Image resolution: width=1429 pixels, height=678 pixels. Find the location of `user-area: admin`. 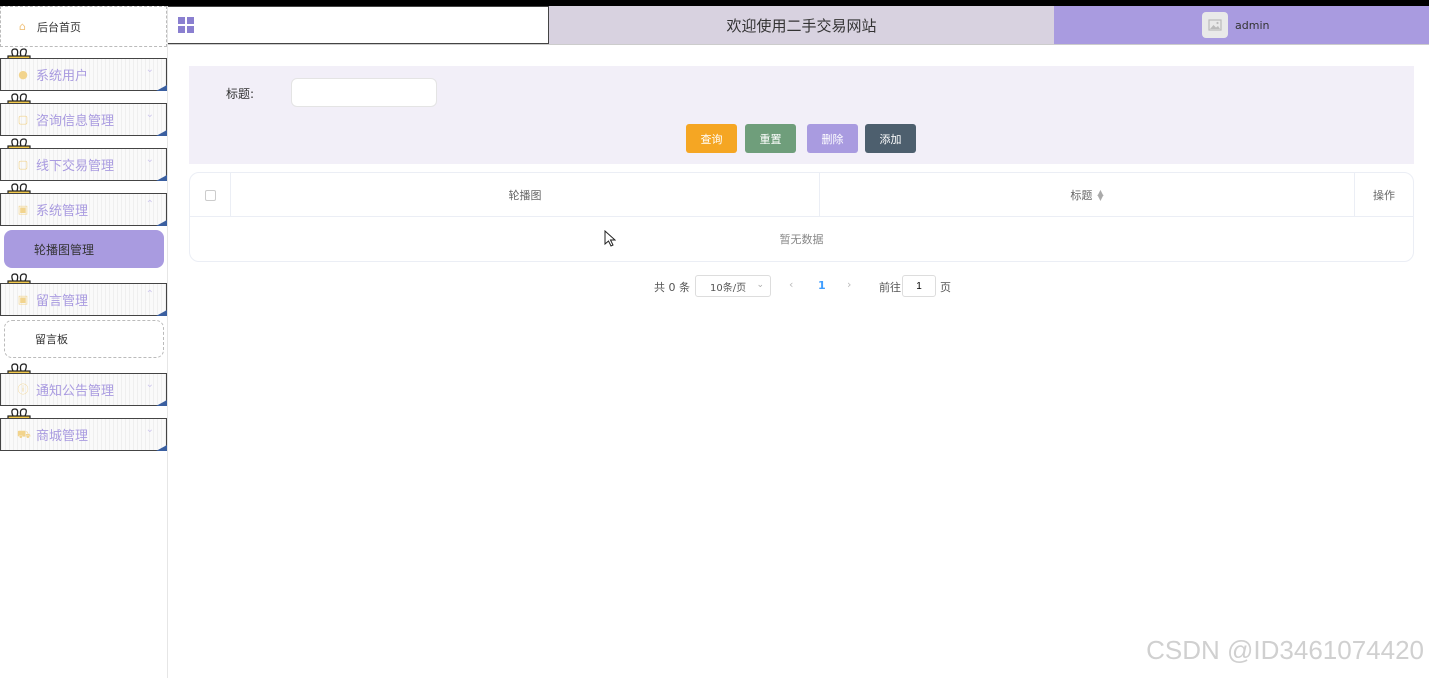

user-area: admin is located at coordinates (1241, 25).